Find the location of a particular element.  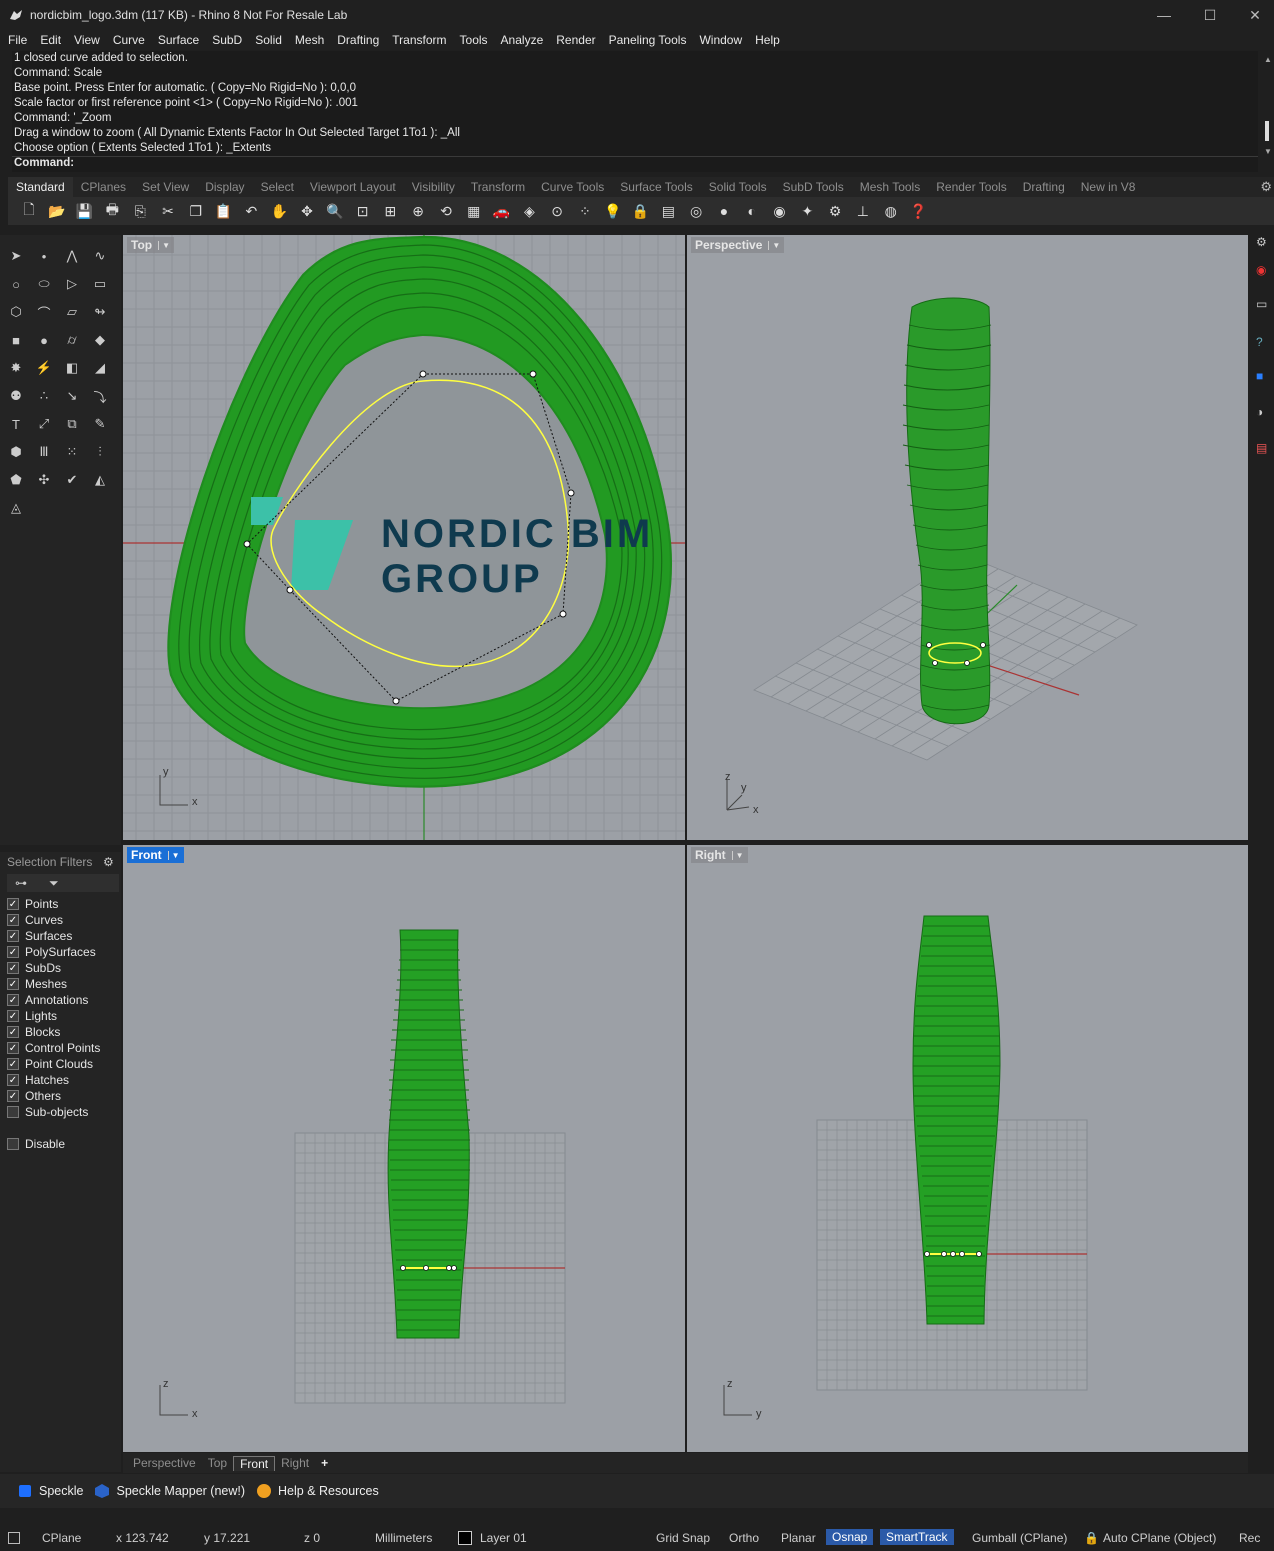

panel-gear-icon: ⚙ is located at coordinates (1261, 242).